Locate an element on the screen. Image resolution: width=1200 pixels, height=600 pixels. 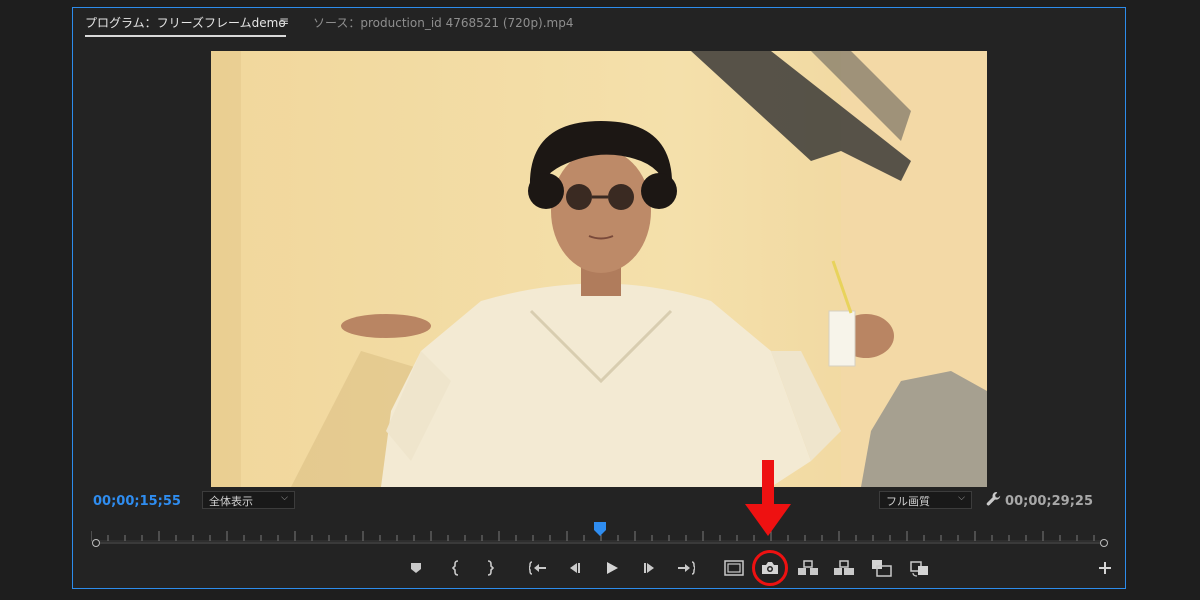
insert-button is located at coordinates (882, 568).